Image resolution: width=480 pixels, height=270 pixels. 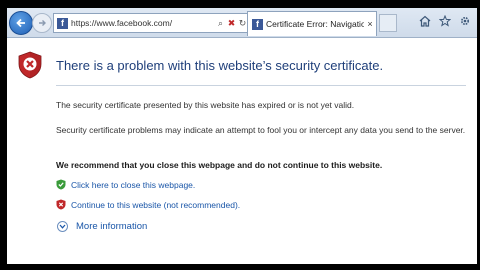 I want to click on address-bar: f https://www.facebook.com/ ⌕ ✖ ↻, so click(x=151, y=23).